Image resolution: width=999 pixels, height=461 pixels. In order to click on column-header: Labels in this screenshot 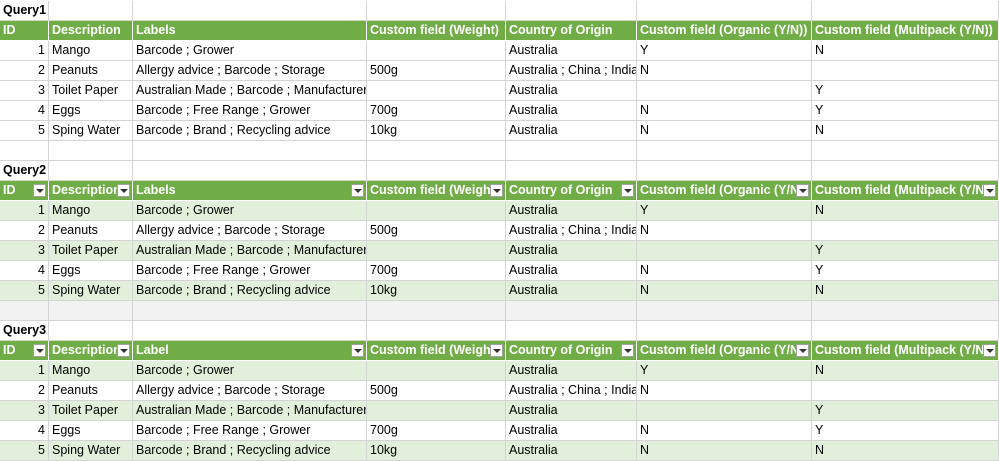, I will do `click(250, 191)`.